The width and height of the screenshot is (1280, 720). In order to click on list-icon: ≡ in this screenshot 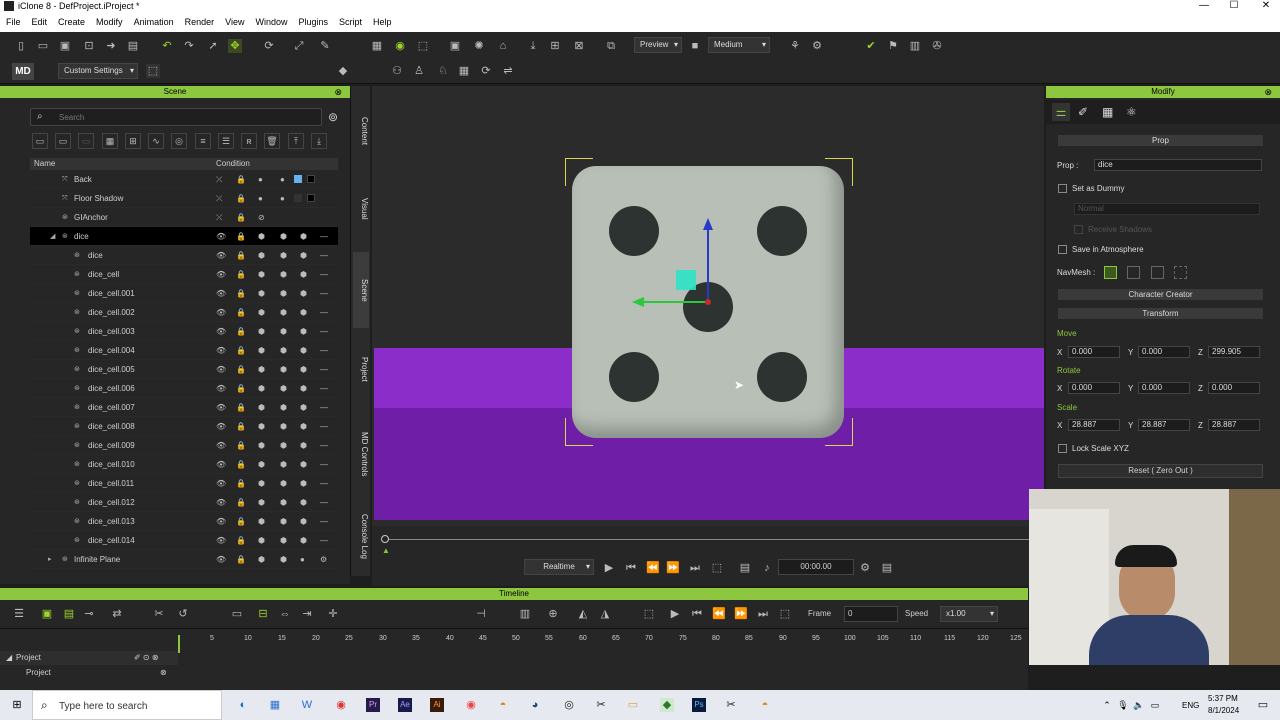, I will do `click(203, 141)`.